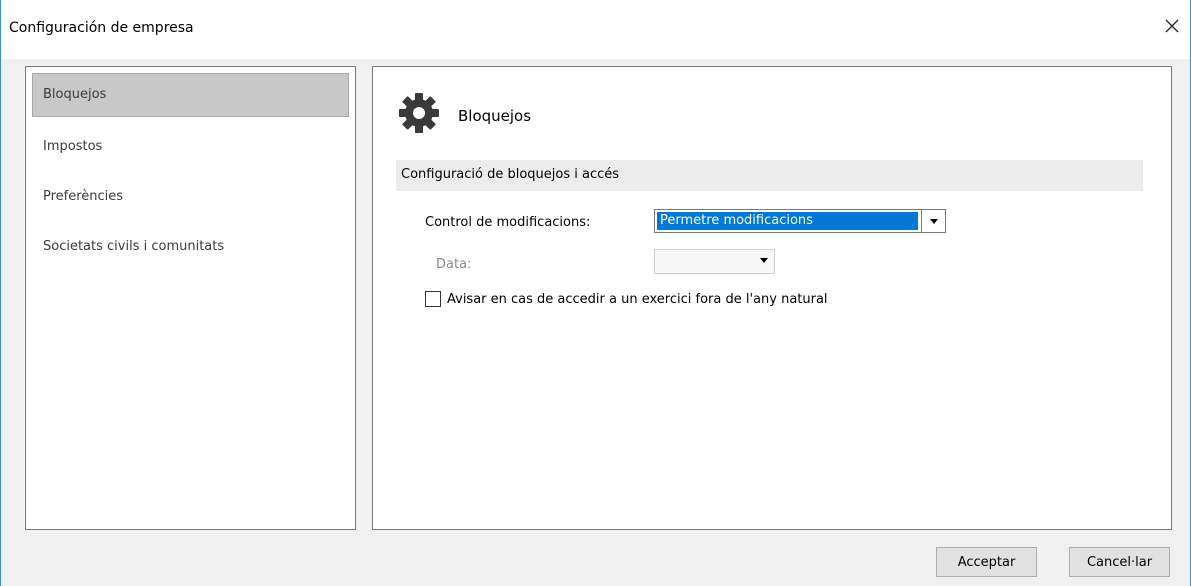  Describe the element at coordinates (1119, 562) in the screenshot. I see `cancel-button: Cancel·lar` at that location.